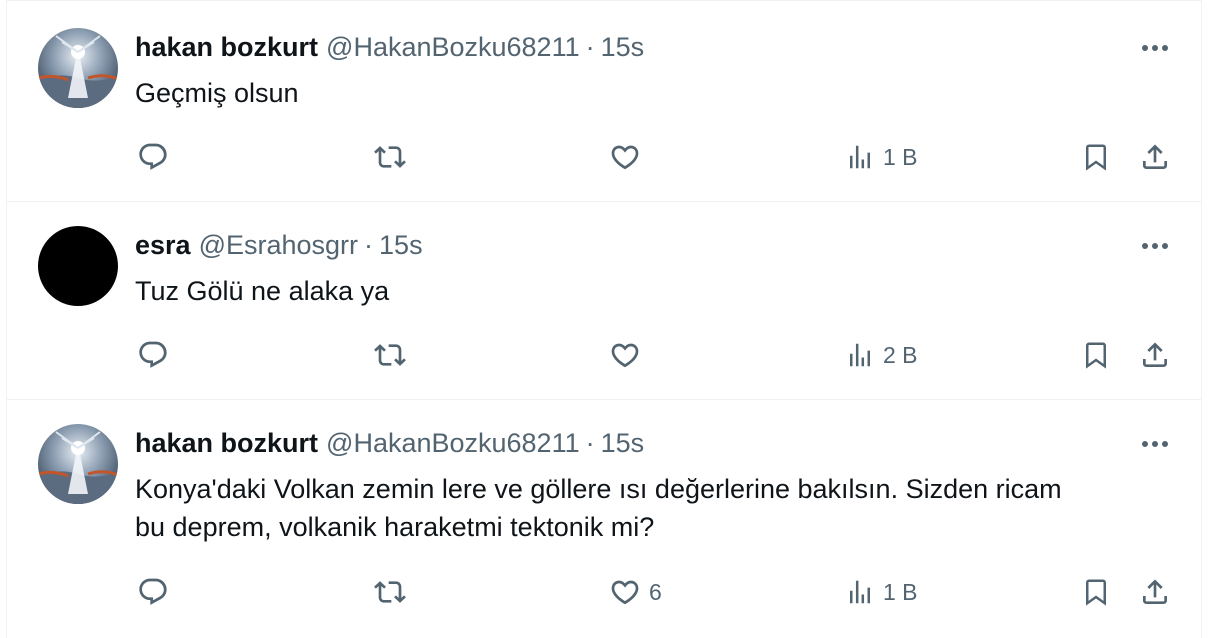 The width and height of the screenshot is (1214, 638). Describe the element at coordinates (262, 291) in the screenshot. I see `tweet-text: Tuz Gölü ne alaka ya` at that location.